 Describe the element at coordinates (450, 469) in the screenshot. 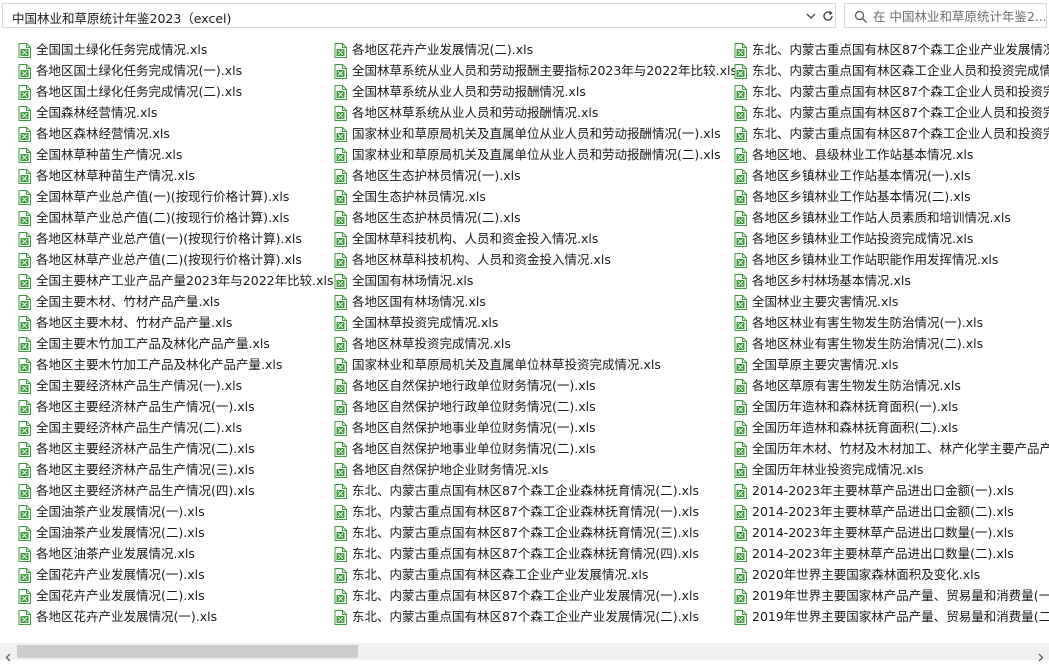

I see `file-name: 各地区自然保护地企业财务情况.xls` at that location.